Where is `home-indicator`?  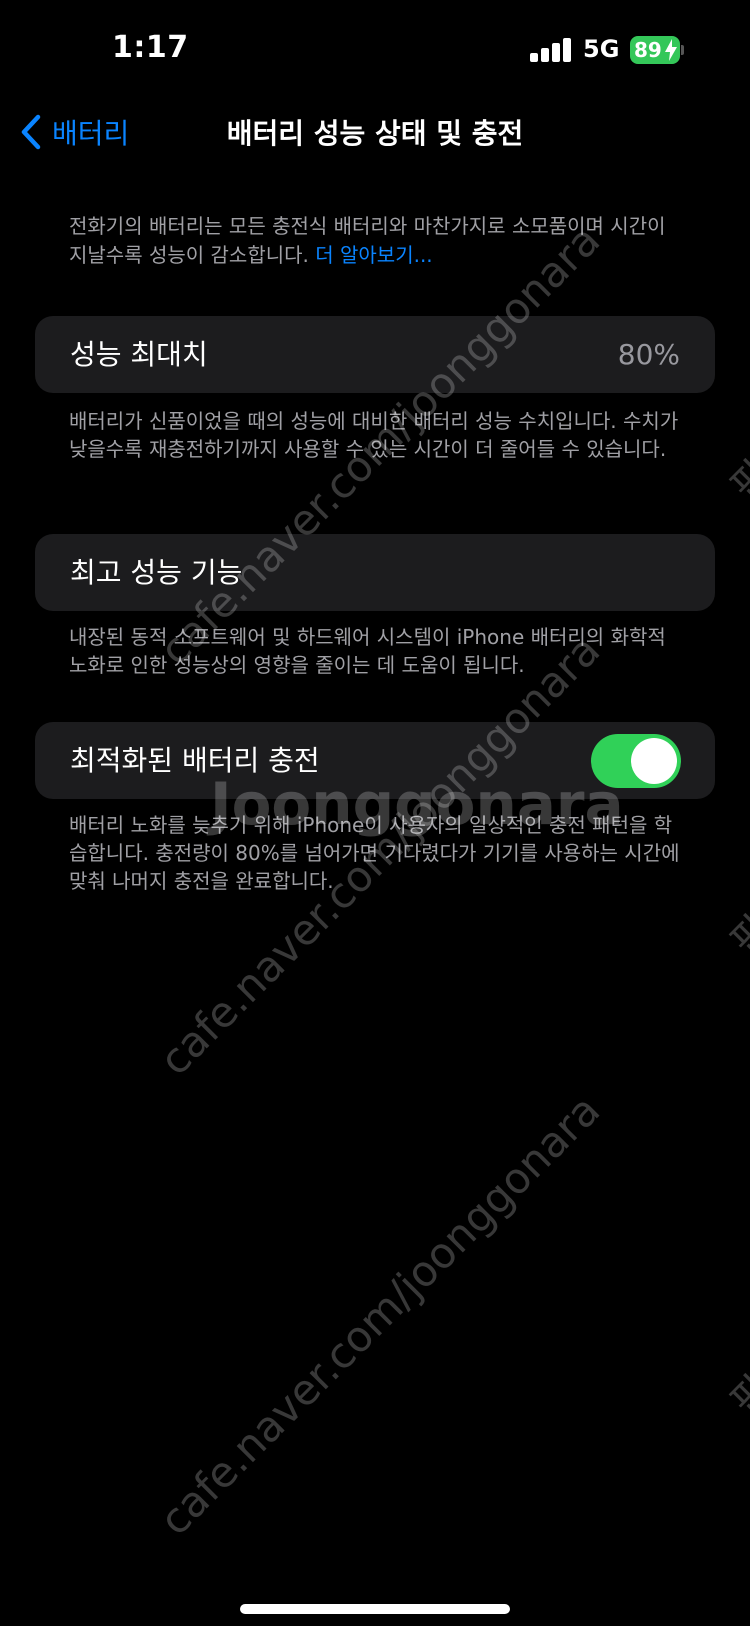
home-indicator is located at coordinates (375, 1609).